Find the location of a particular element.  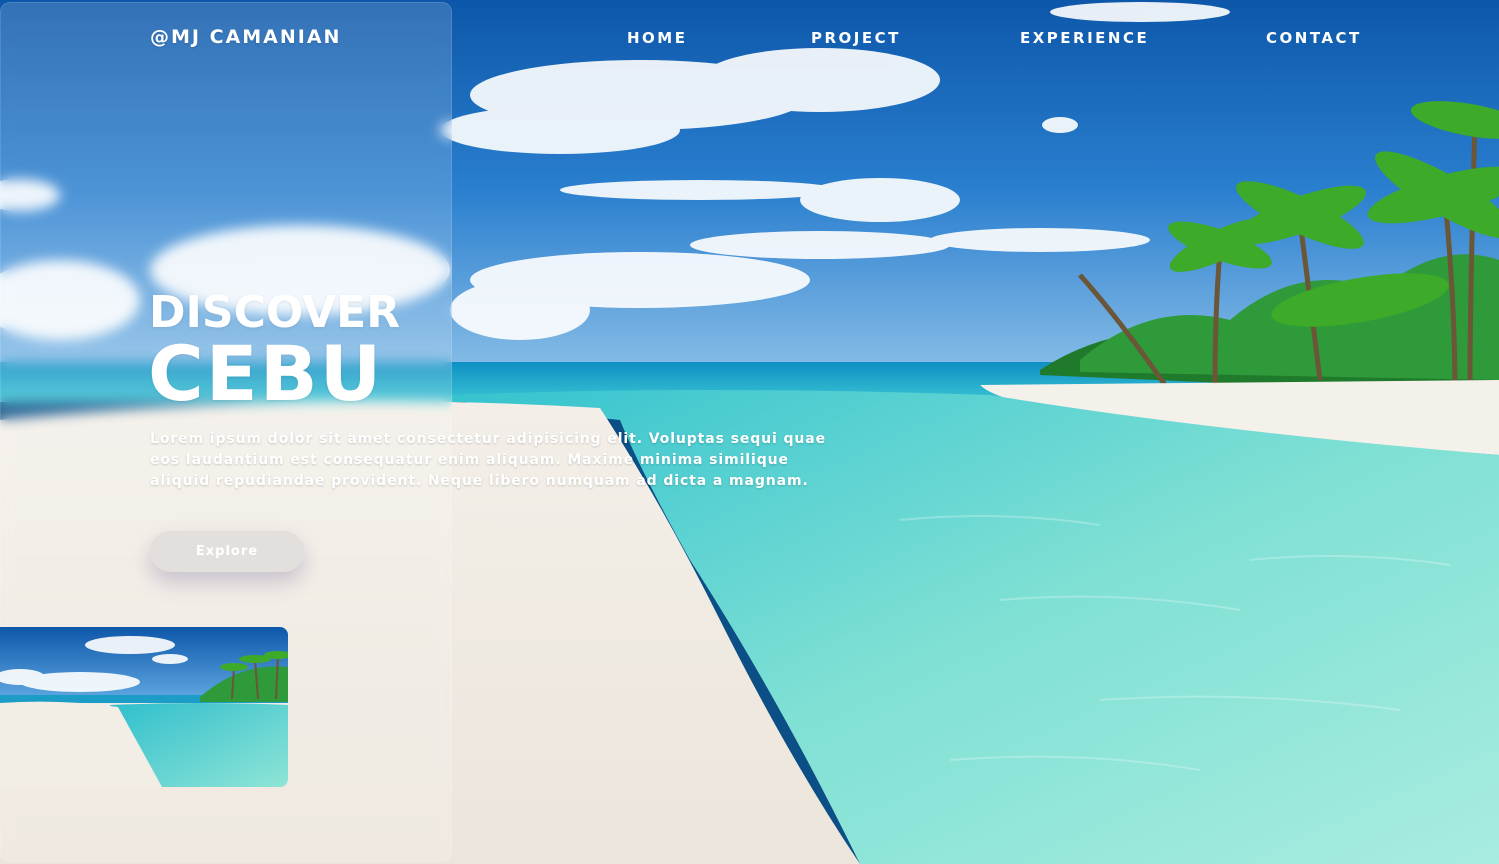

hero-title-cebu: CEBU is located at coordinates (266, 373).